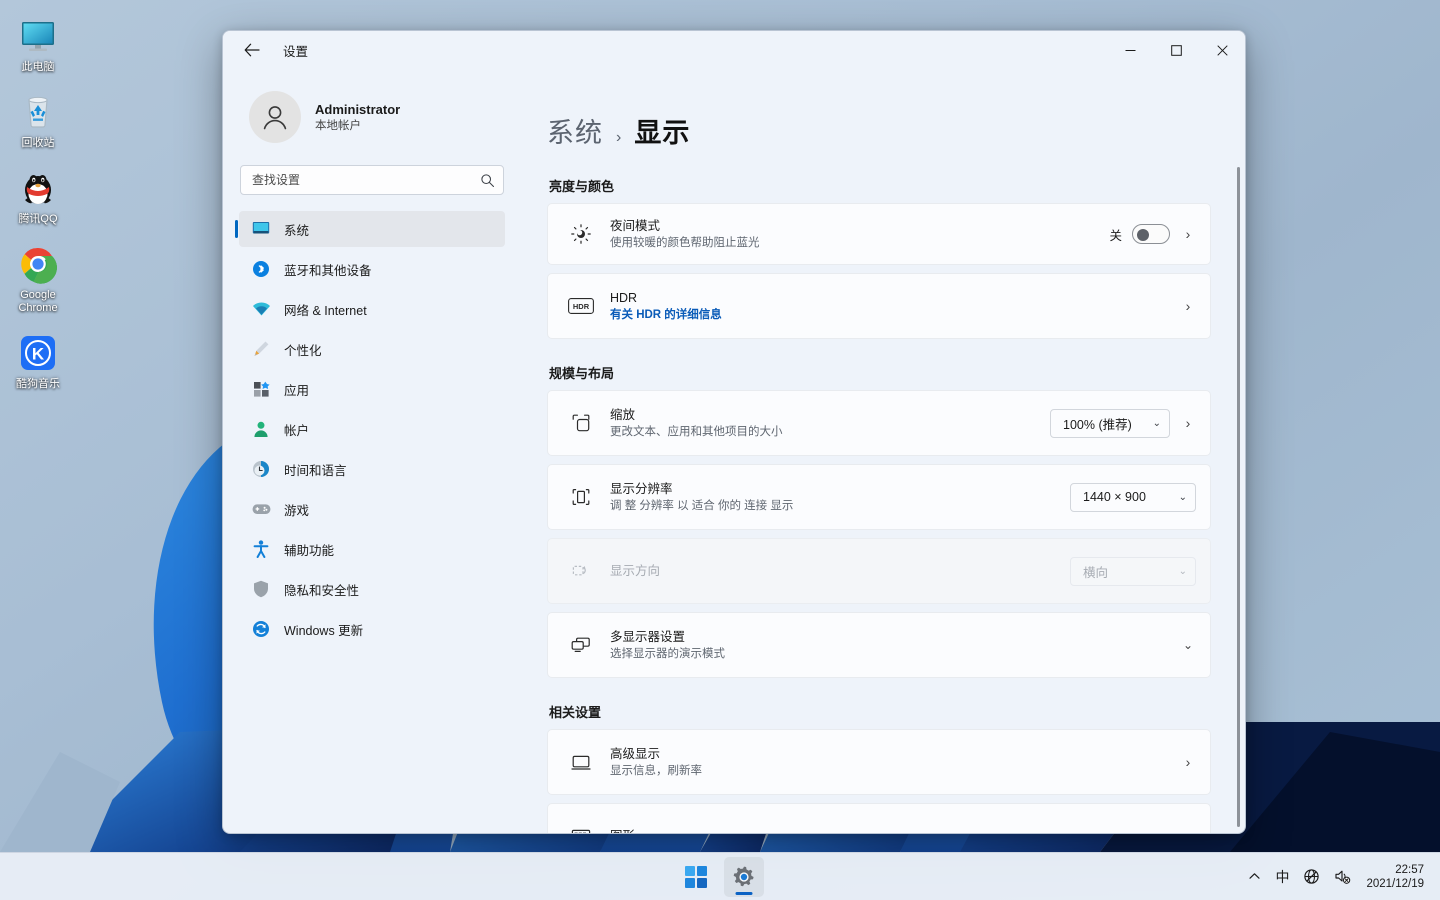 The width and height of the screenshot is (1440, 900). Describe the element at coordinates (370, 229) in the screenshot. I see `sidebar-item-system: 系统` at that location.